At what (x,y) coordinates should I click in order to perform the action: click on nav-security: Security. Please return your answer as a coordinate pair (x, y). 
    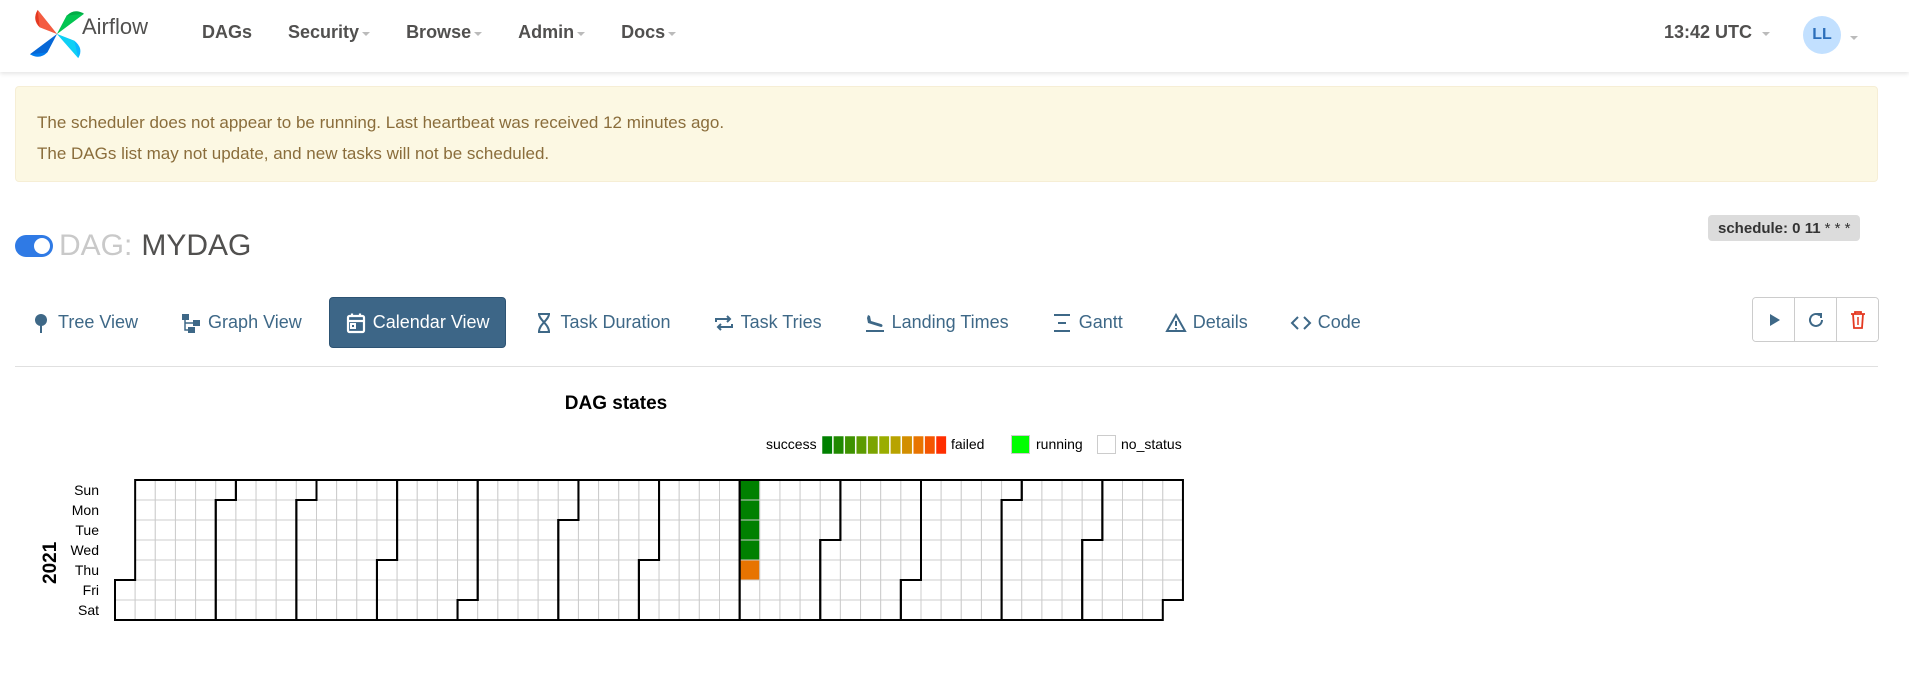
    Looking at the image, I should click on (329, 32).